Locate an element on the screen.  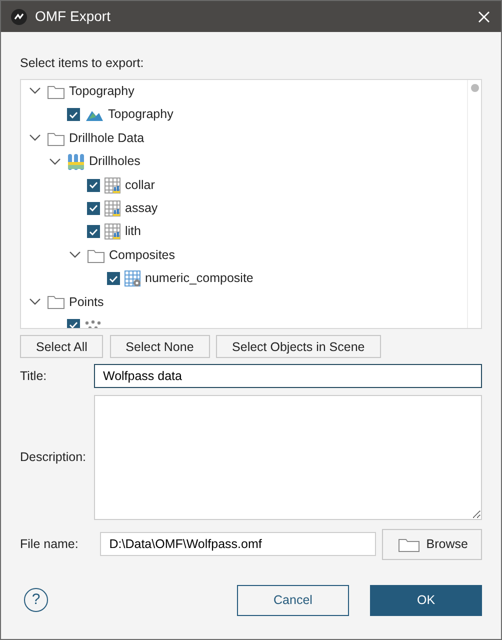
title-input: Wolfpass data is located at coordinates (288, 376).